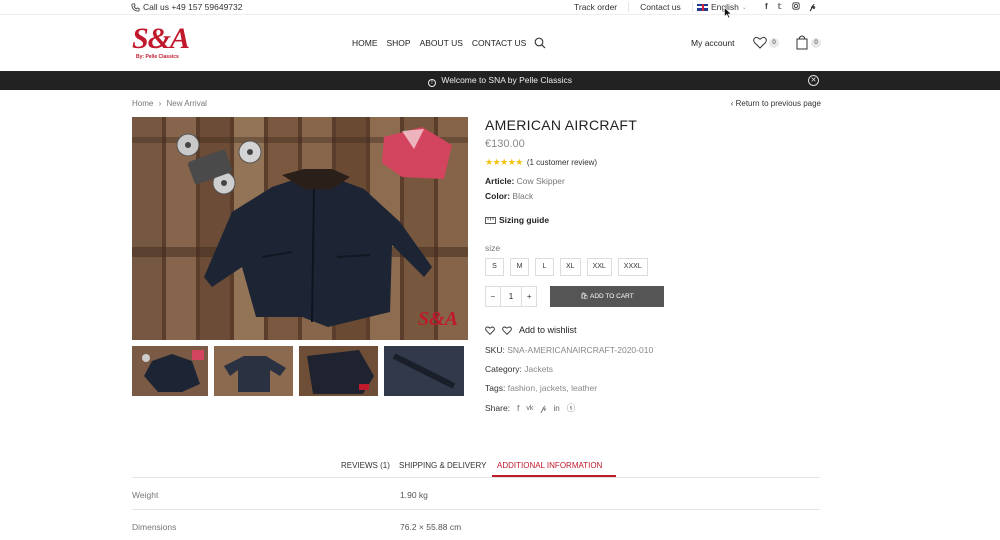 This screenshot has height=540, width=1000. What do you see at coordinates (145, 495) in the screenshot?
I see `info-key: Weight` at bounding box center [145, 495].